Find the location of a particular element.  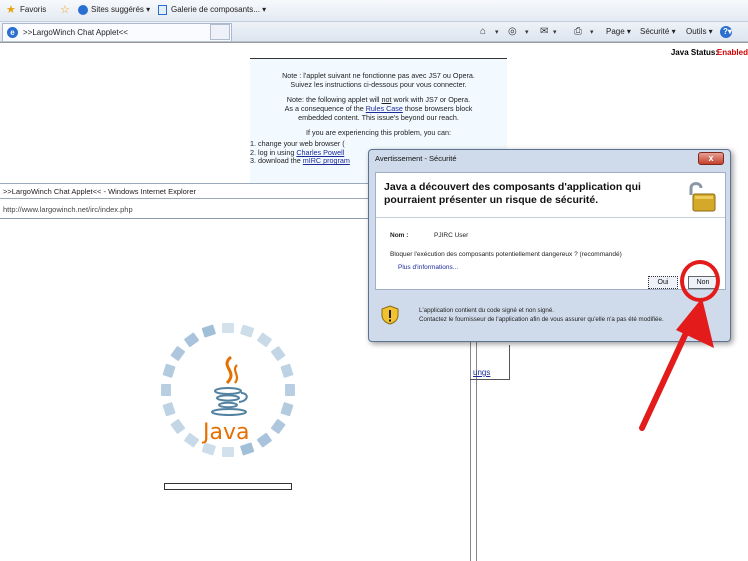

settings-link: ungs is located at coordinates (481, 372).